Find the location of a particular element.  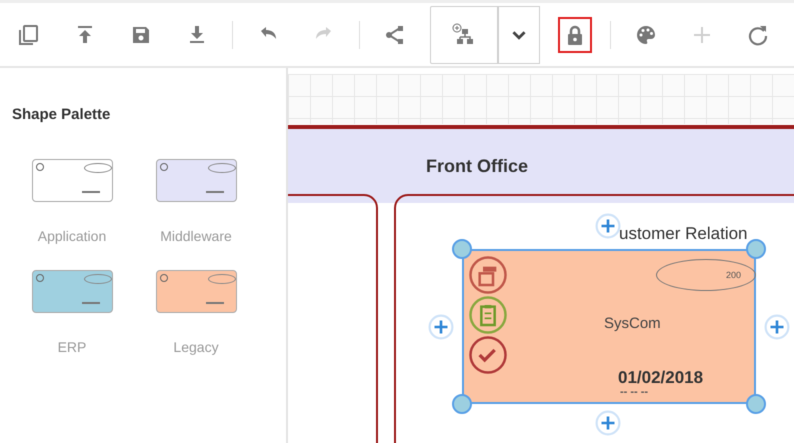

server-icon is located at coordinates (488, 275).